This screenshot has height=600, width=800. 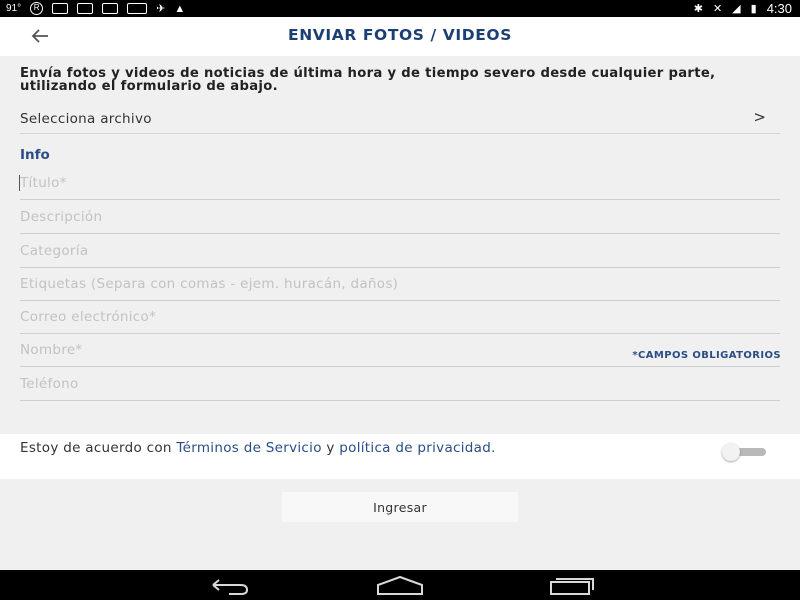 I want to click on nav-home-button, so click(x=400, y=585).